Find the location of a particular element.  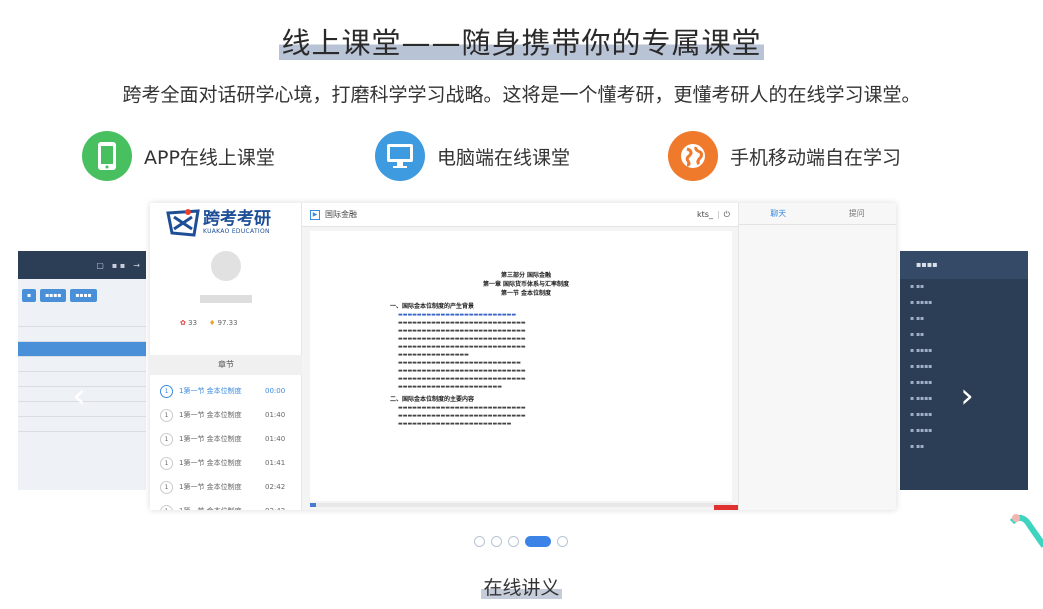

chapter-time: 01:41 is located at coordinates (275, 463).